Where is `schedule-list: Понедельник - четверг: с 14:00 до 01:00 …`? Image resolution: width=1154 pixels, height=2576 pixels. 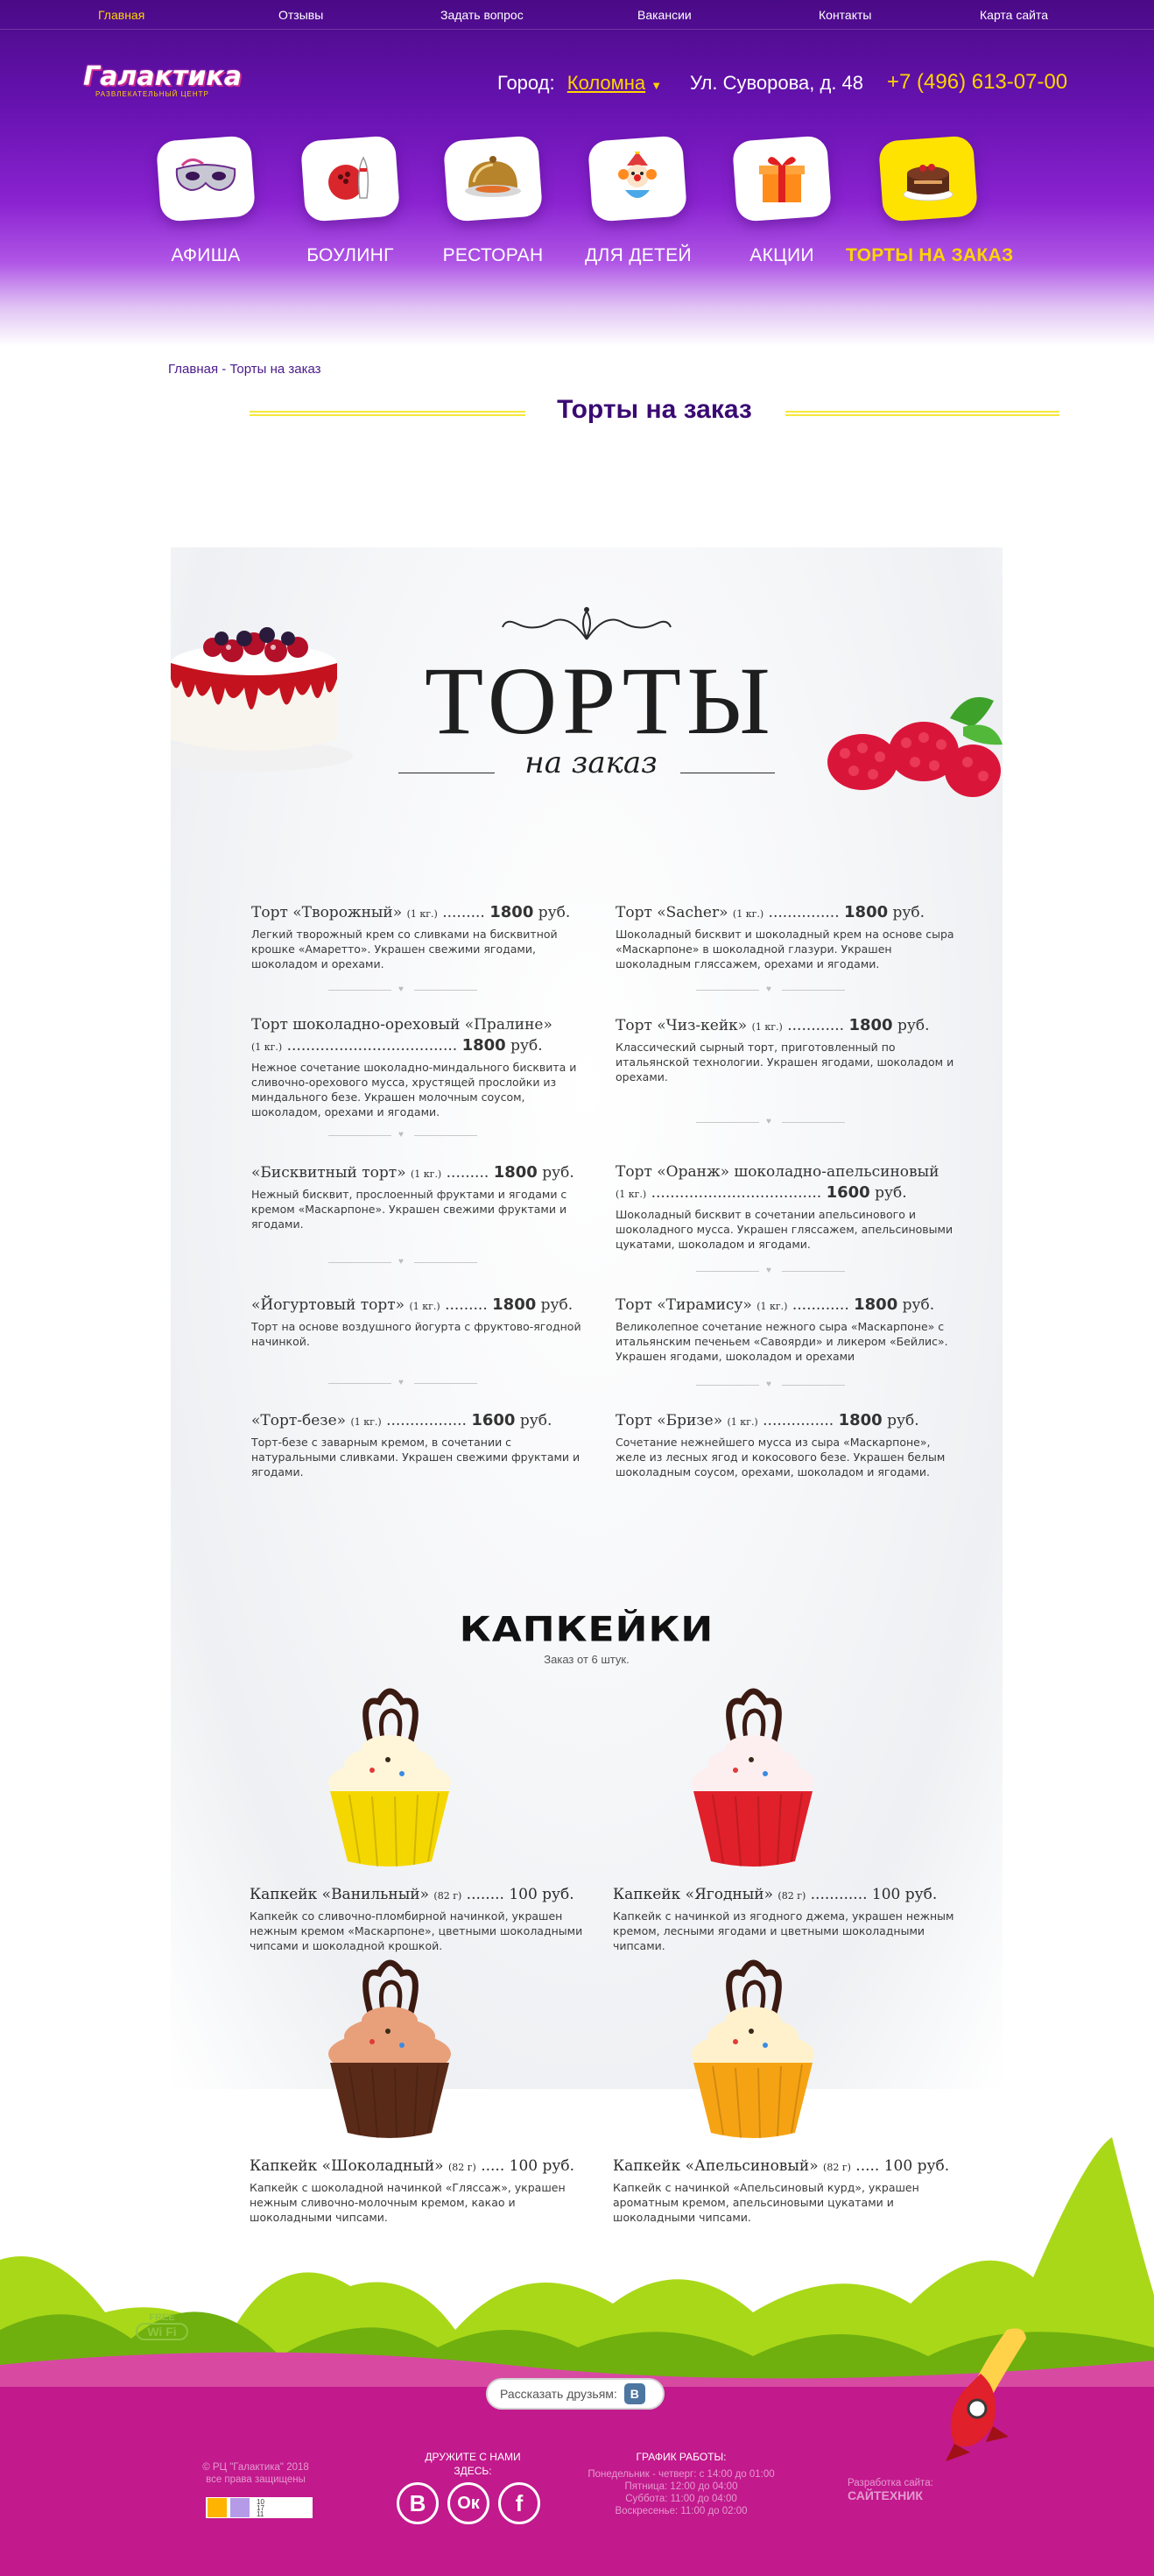 schedule-list: Понедельник - четверг: с 14:00 до 01:00 … is located at coordinates (681, 2493).